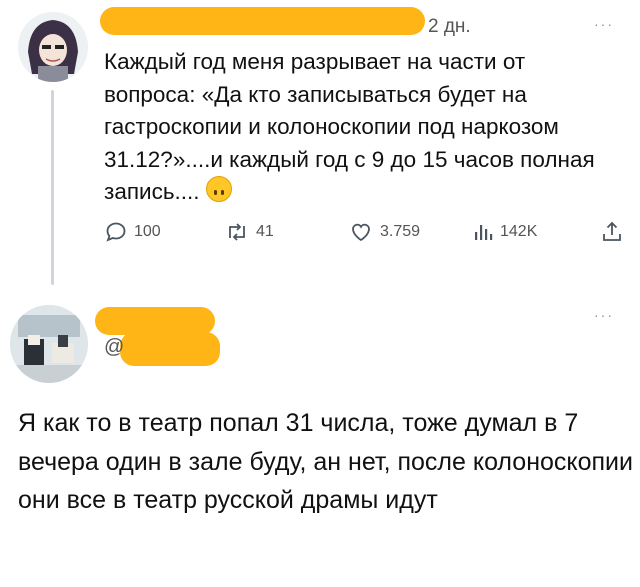 The image size is (640, 587). What do you see at coordinates (49, 344) in the screenshot?
I see `avatar-tweet2` at bounding box center [49, 344].